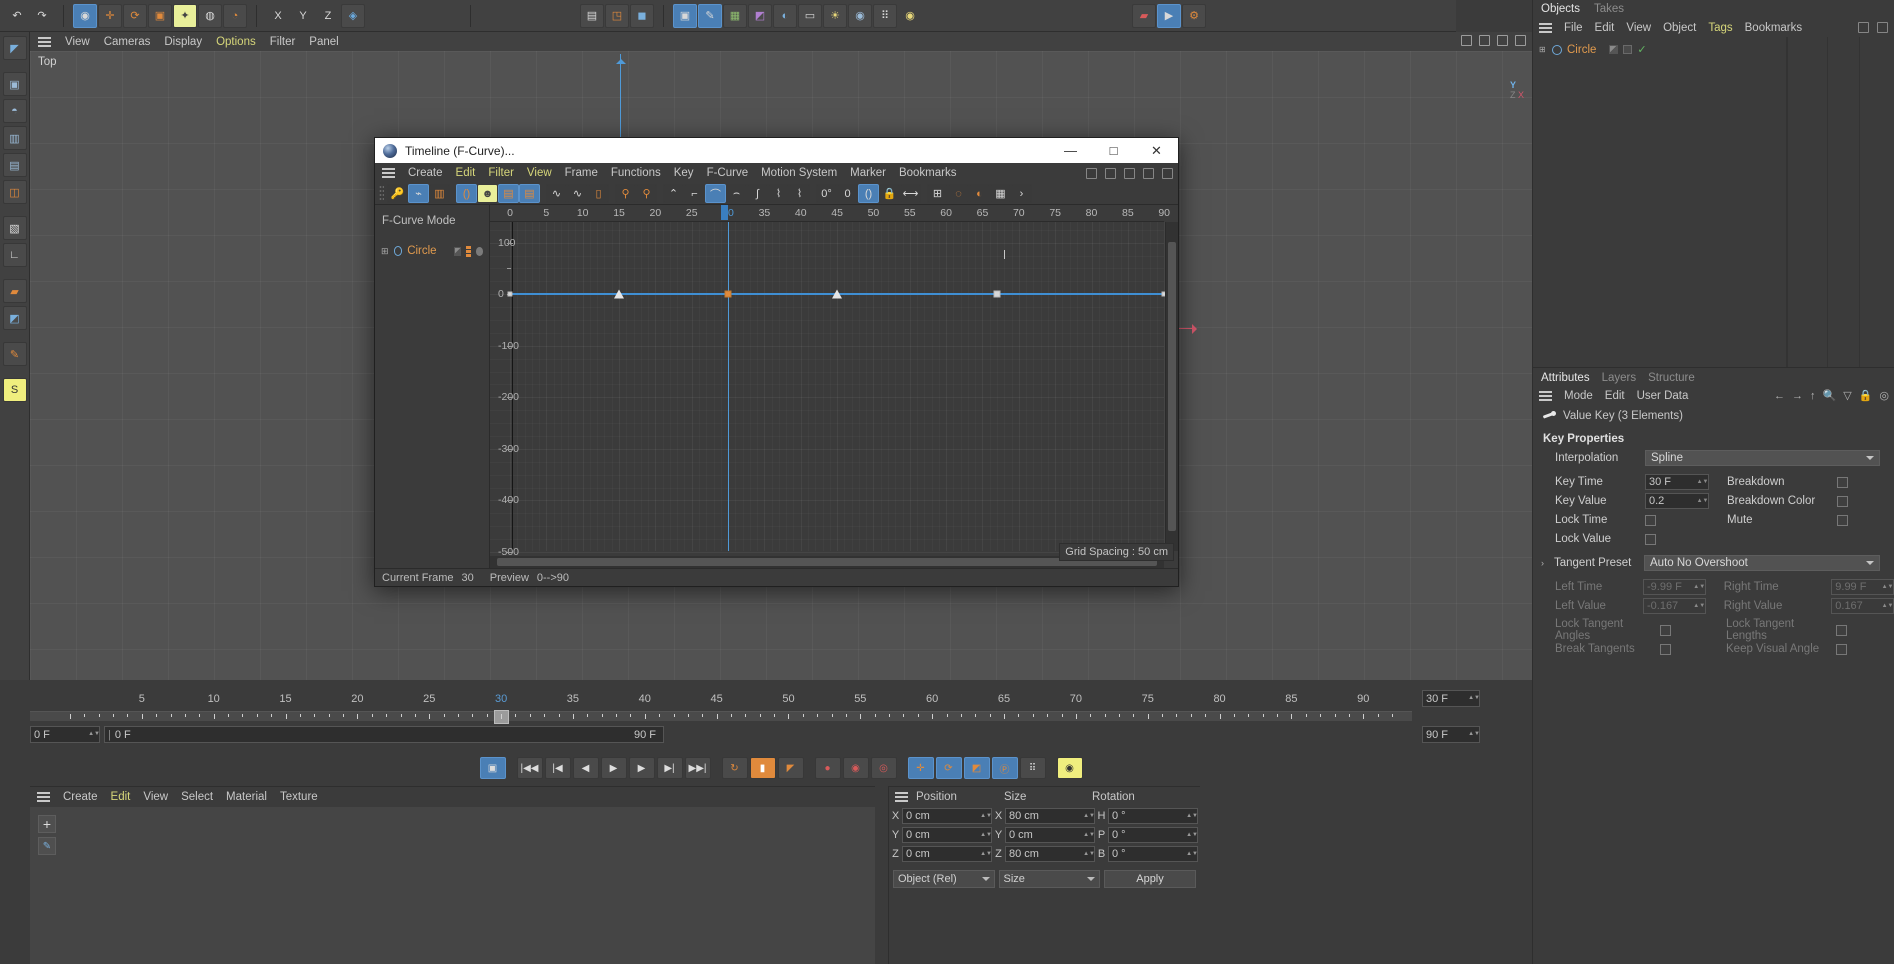 This screenshot has height=964, width=1894. I want to click on pin-icon: ◎, so click(1884, 395).